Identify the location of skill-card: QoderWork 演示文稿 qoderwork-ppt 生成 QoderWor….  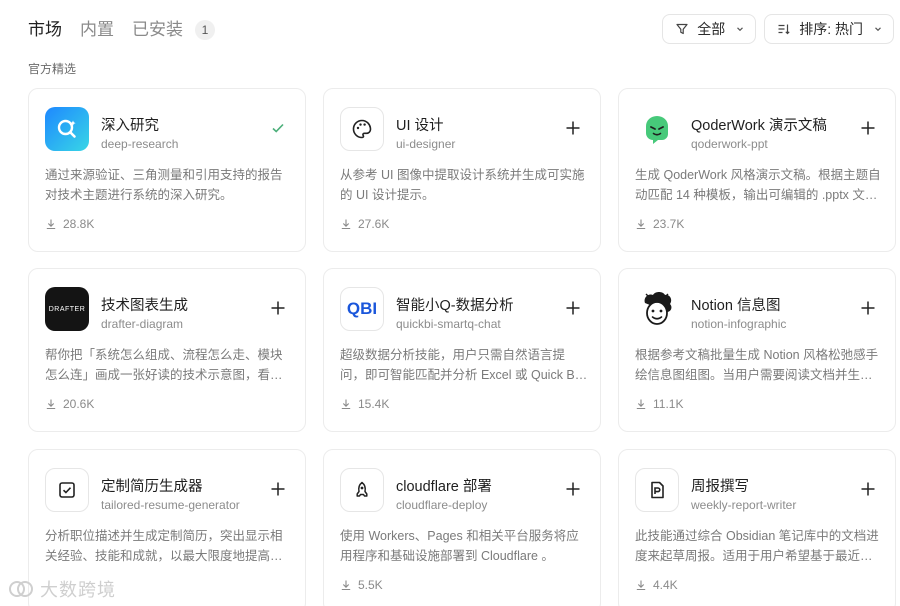
(757, 170).